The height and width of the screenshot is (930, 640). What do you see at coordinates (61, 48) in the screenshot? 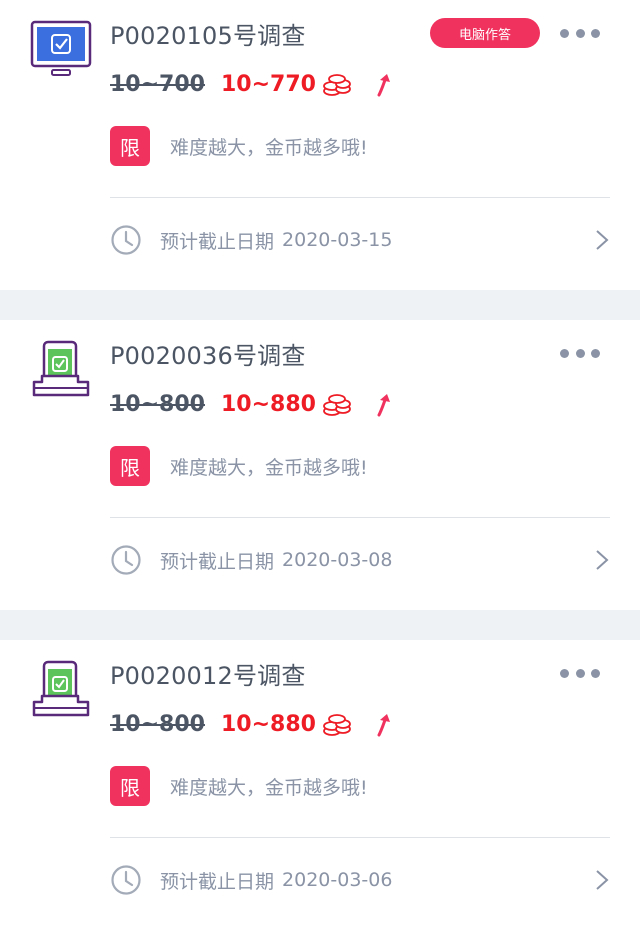
I see `monitor-check-icon` at bounding box center [61, 48].